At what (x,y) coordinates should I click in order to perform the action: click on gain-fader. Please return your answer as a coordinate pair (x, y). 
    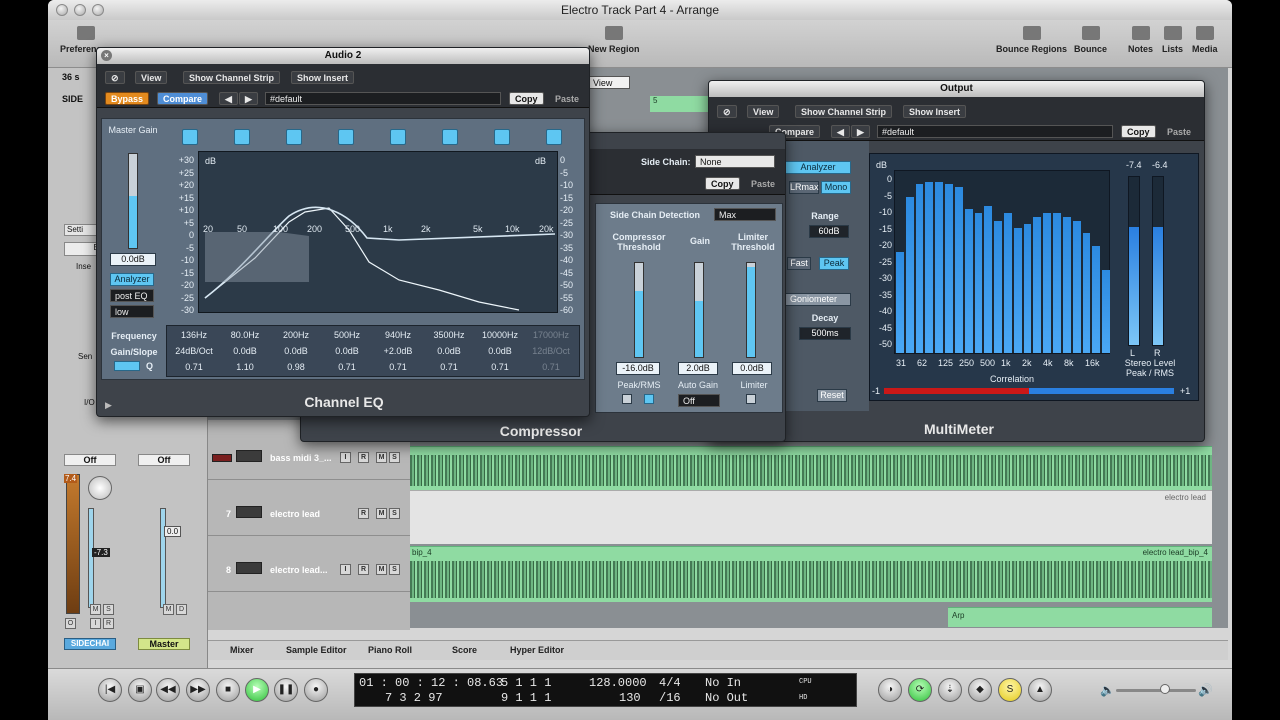
    Looking at the image, I should click on (699, 310).